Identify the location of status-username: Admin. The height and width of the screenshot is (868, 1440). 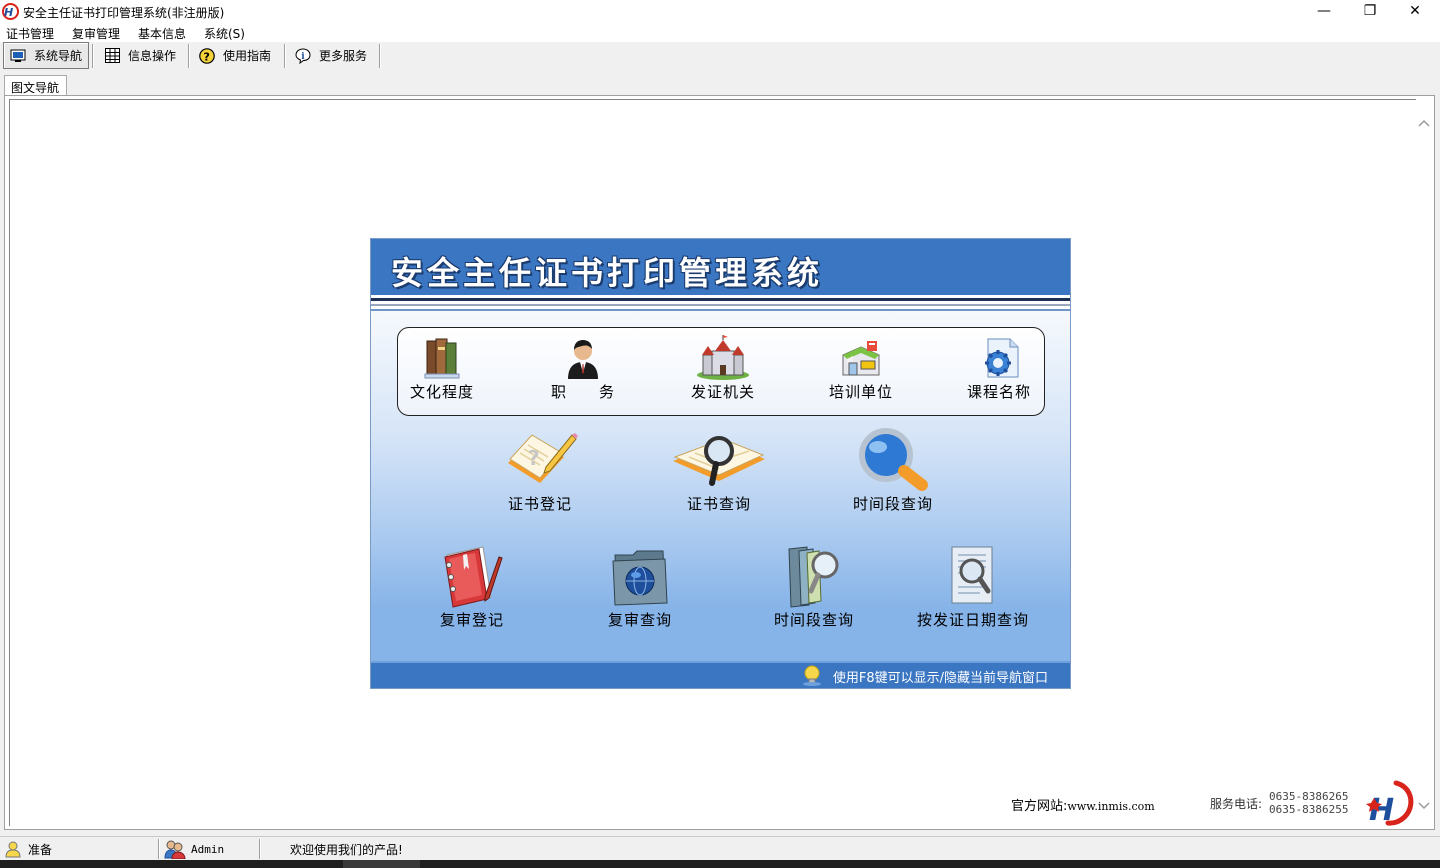
(208, 849).